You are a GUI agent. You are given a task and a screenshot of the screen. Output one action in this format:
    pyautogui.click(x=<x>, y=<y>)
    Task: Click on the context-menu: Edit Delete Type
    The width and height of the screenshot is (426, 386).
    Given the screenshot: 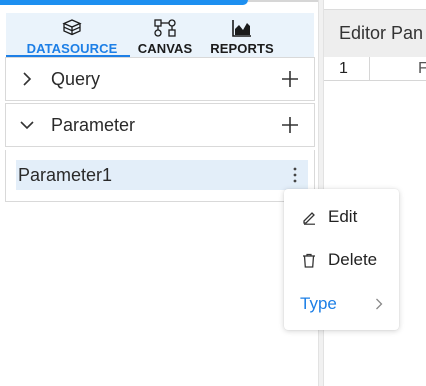 What is the action you would take?
    pyautogui.click(x=341, y=259)
    